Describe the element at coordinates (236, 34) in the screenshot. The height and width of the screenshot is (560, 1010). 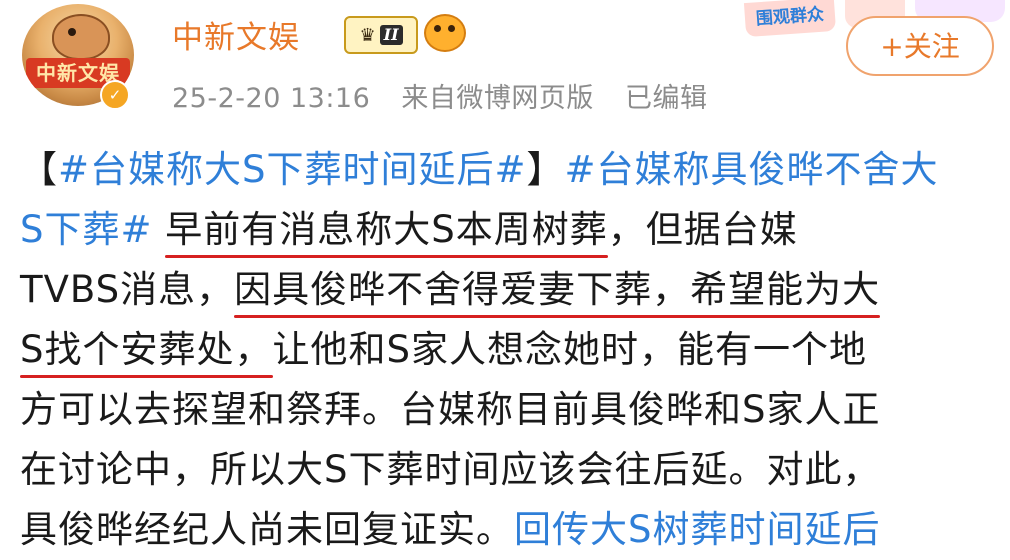
I see `account-name: 中新文娱` at that location.